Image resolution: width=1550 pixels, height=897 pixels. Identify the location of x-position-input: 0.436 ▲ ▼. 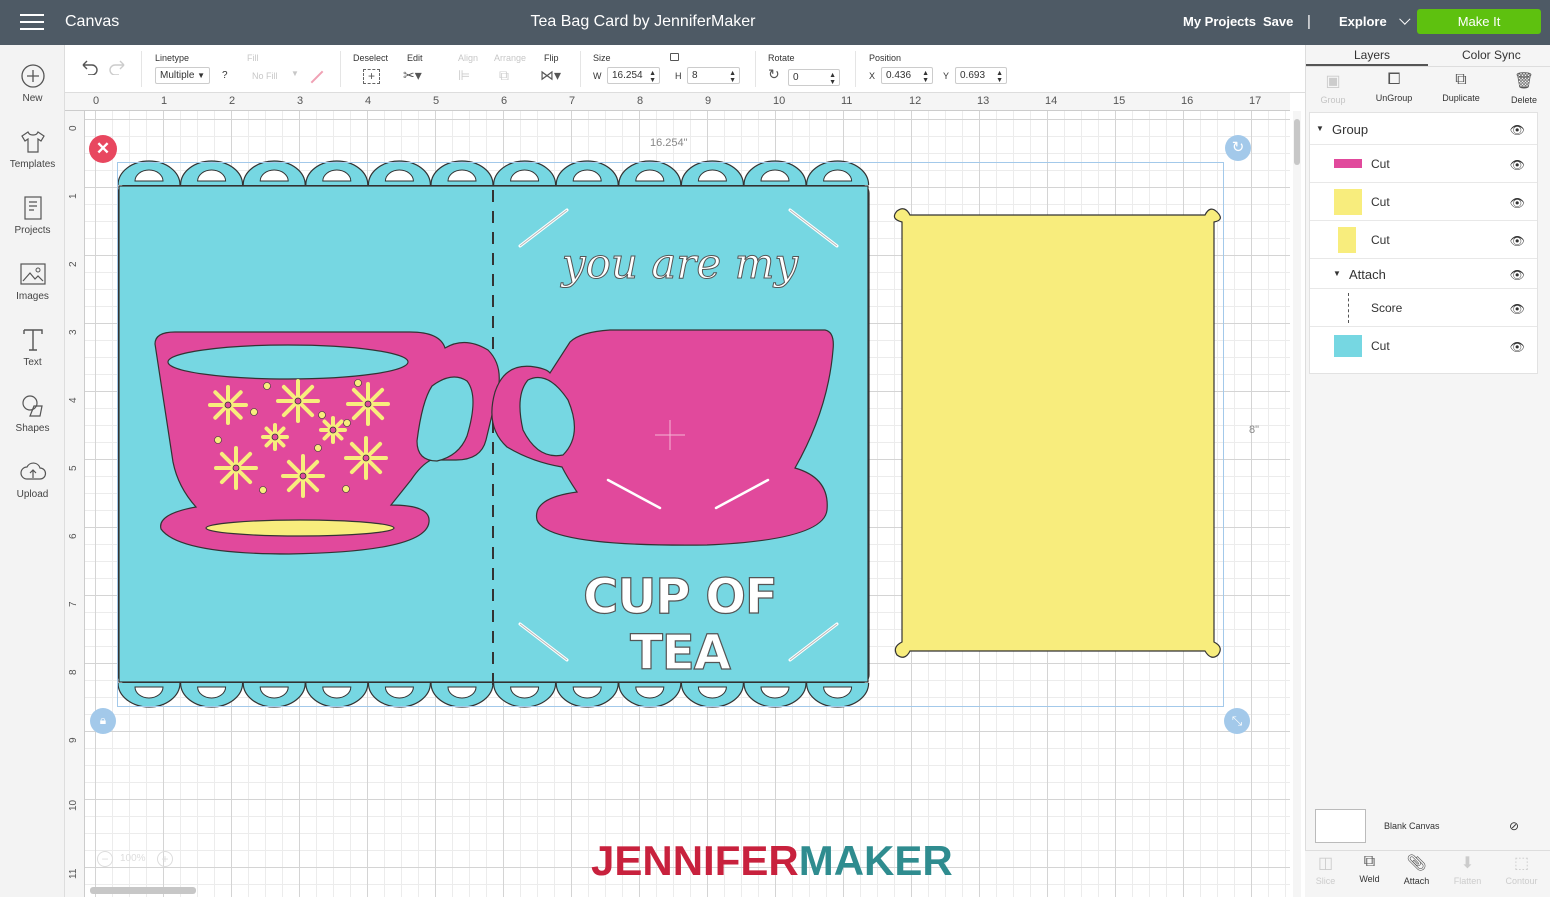
(907, 75).